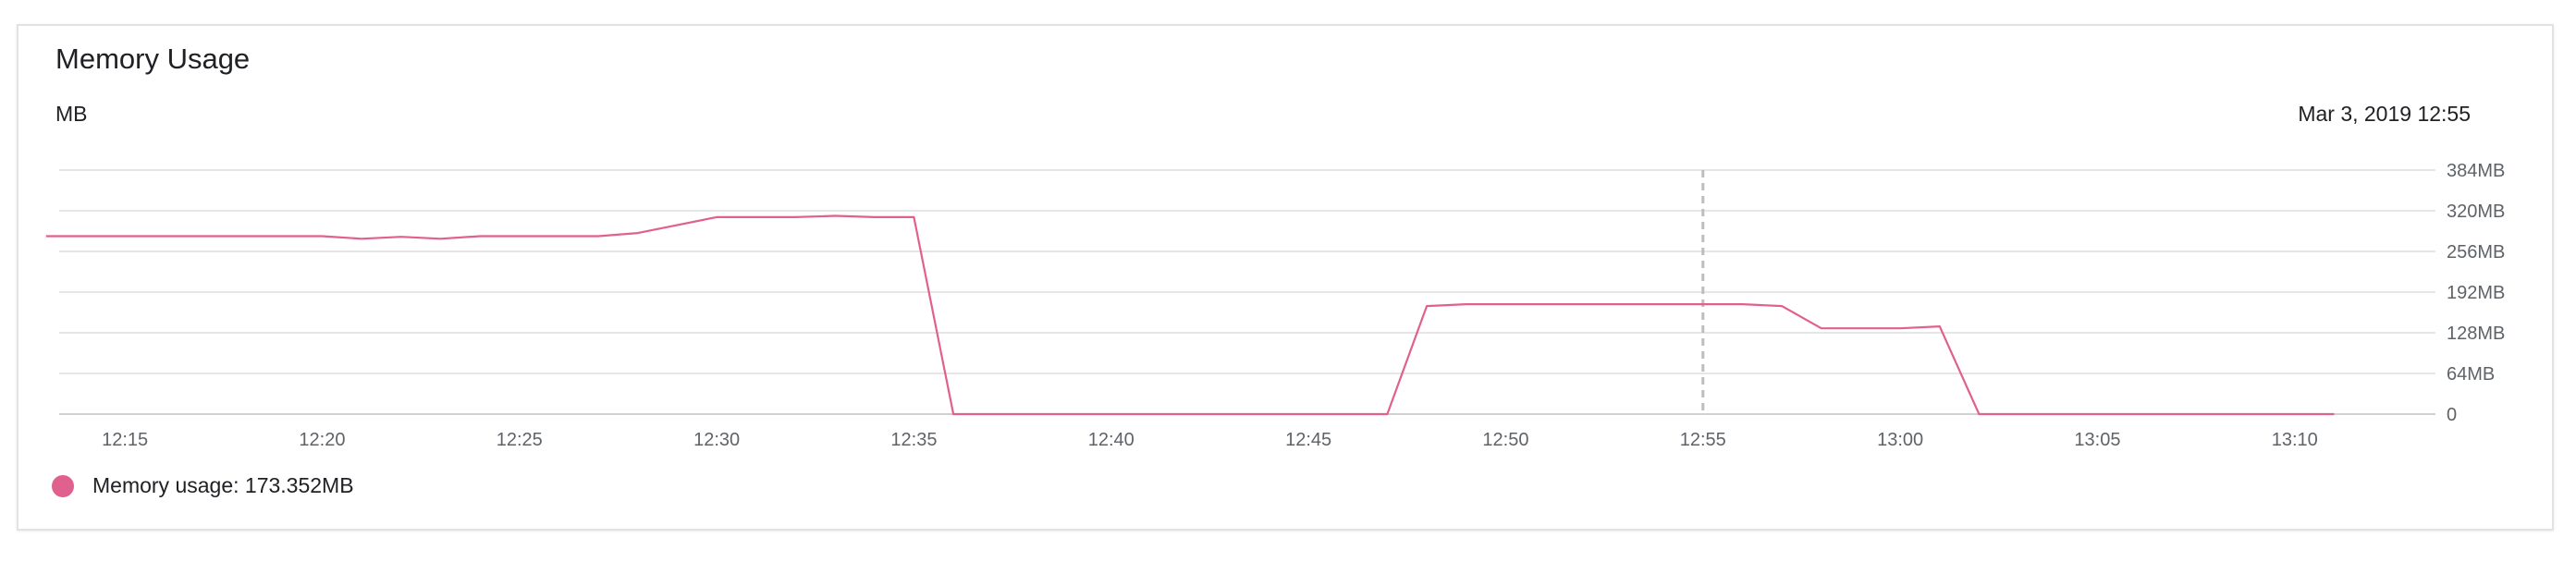  I want to click on x-tick-label: 13:05, so click(2097, 440).